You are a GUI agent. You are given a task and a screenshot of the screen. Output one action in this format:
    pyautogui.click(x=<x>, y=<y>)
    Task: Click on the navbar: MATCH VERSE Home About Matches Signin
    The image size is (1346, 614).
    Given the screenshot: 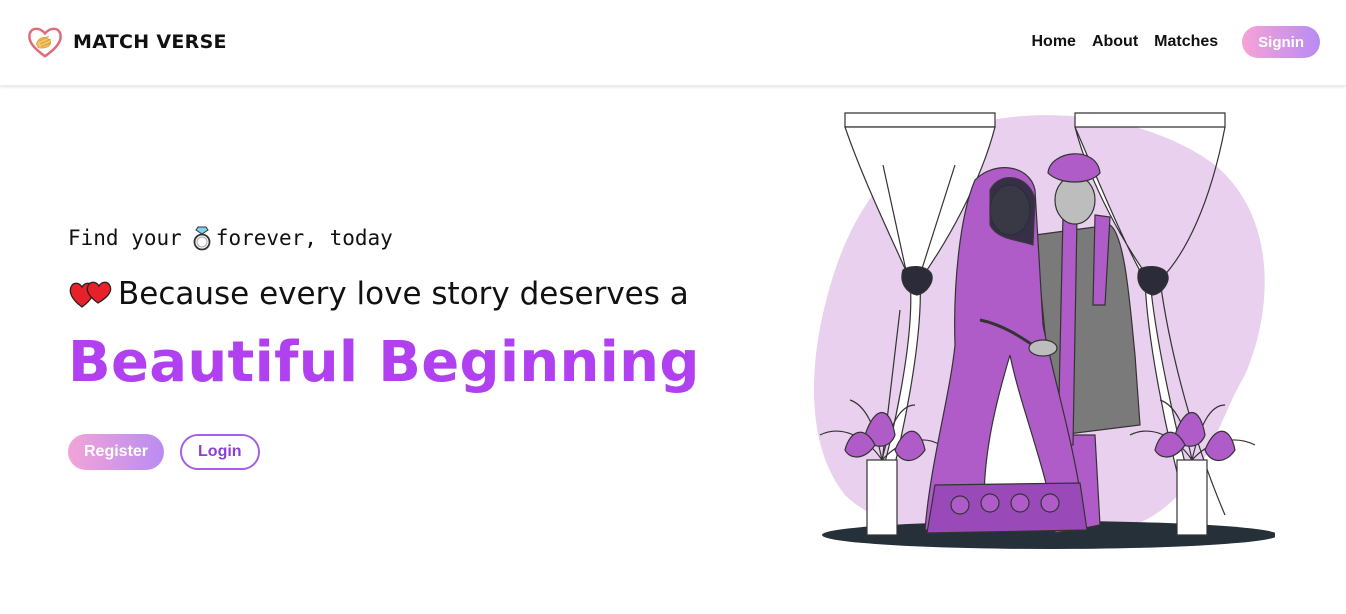 What is the action you would take?
    pyautogui.click(x=673, y=43)
    